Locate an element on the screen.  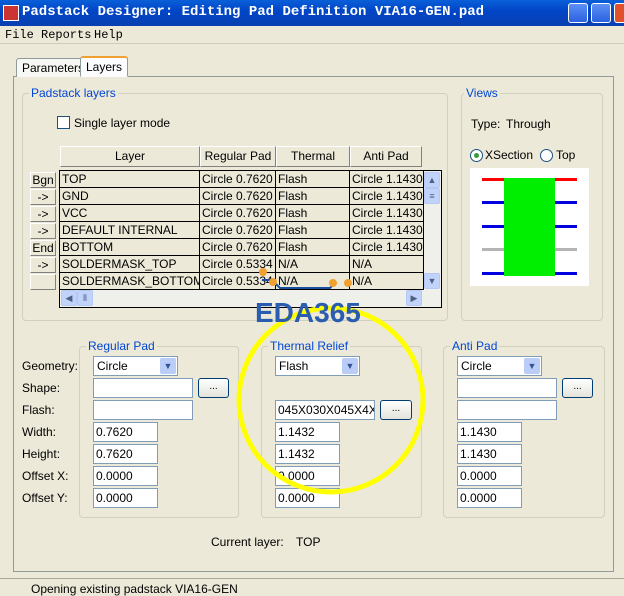
tab-parameters: Parameters is located at coordinates (53, 67).